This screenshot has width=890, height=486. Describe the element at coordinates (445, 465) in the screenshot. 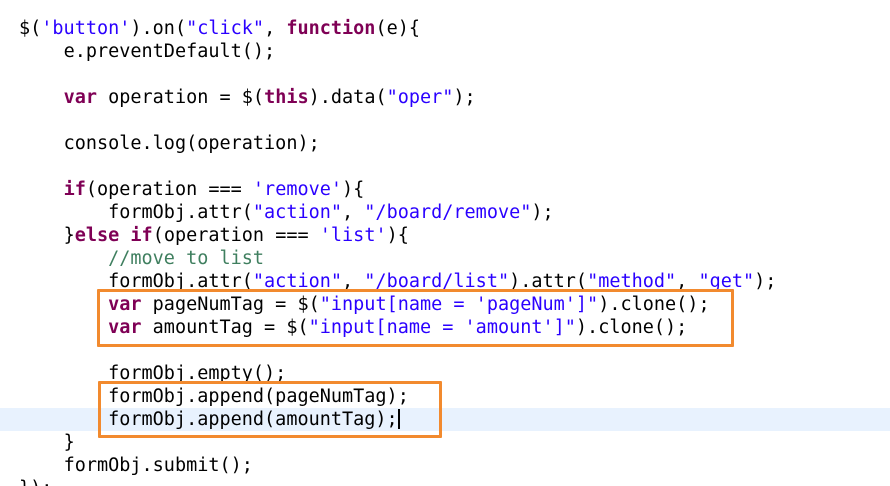

I see `code-line: formObj.submit();` at that location.